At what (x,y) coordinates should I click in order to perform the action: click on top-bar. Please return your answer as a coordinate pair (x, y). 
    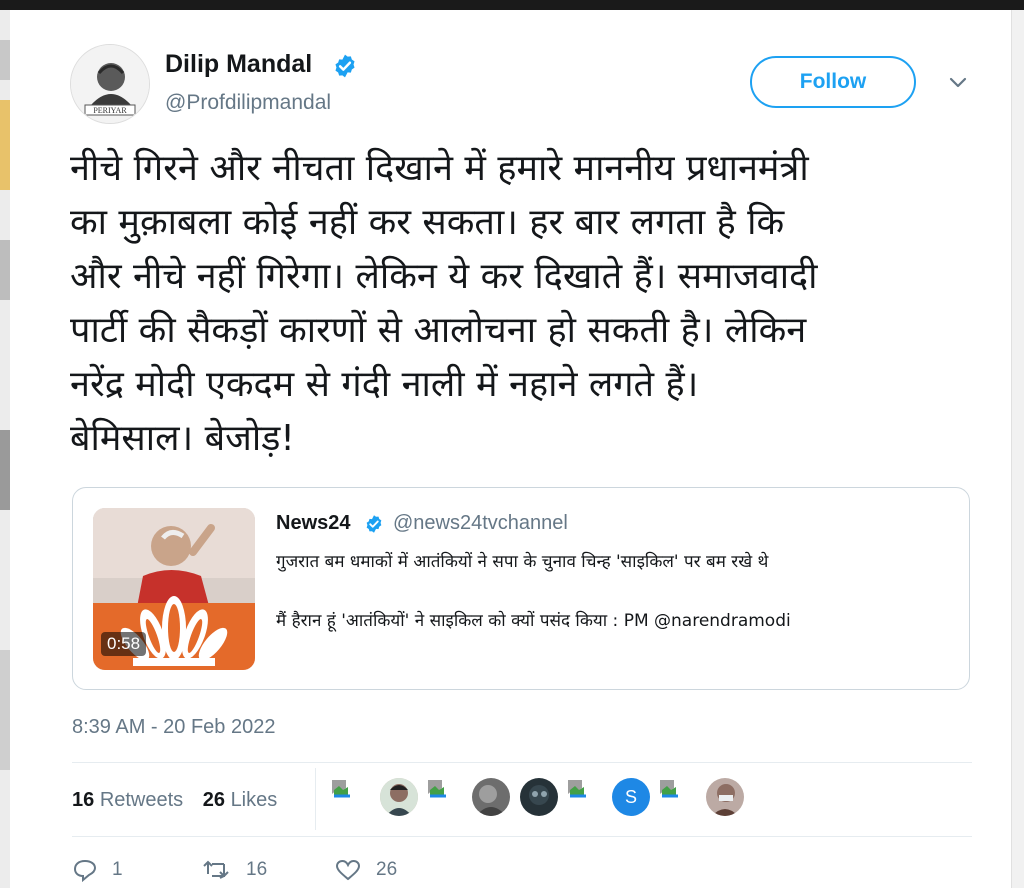
    Looking at the image, I should click on (512, 5).